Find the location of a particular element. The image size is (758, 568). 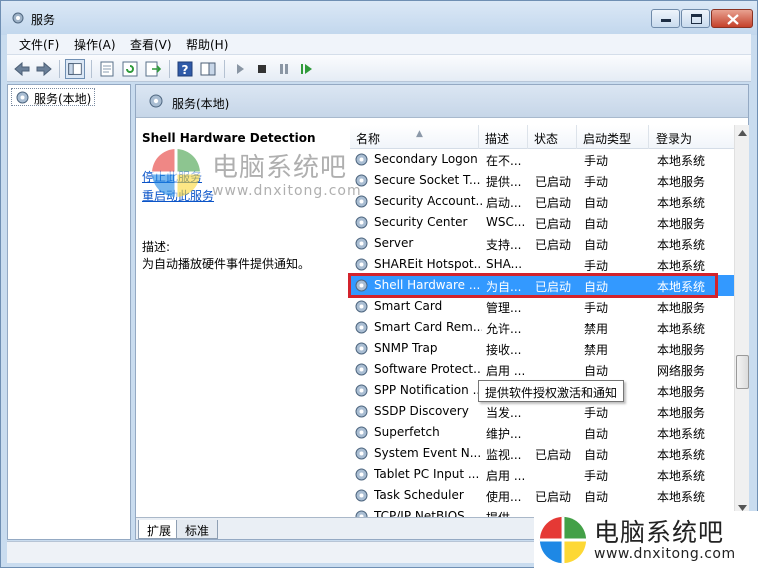

close-button is located at coordinates (732, 18).